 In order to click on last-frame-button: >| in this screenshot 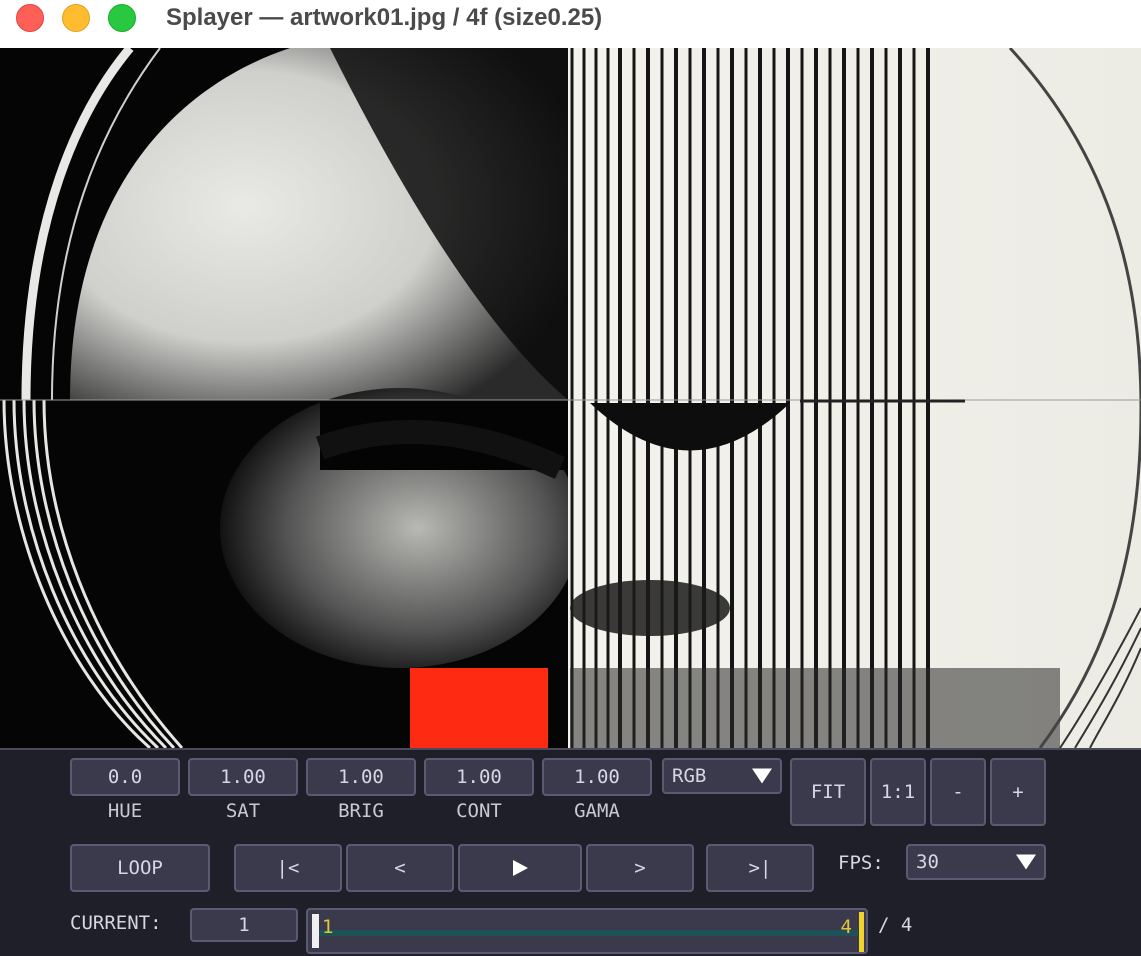, I will do `click(760, 868)`.